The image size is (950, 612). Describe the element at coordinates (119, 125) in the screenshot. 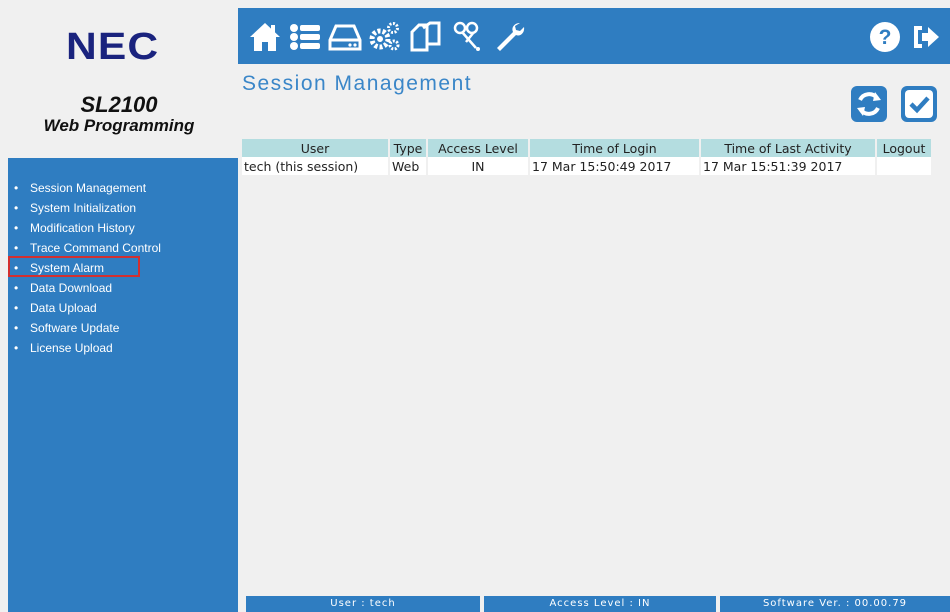

I see `product-subtitle: Web Programming` at that location.